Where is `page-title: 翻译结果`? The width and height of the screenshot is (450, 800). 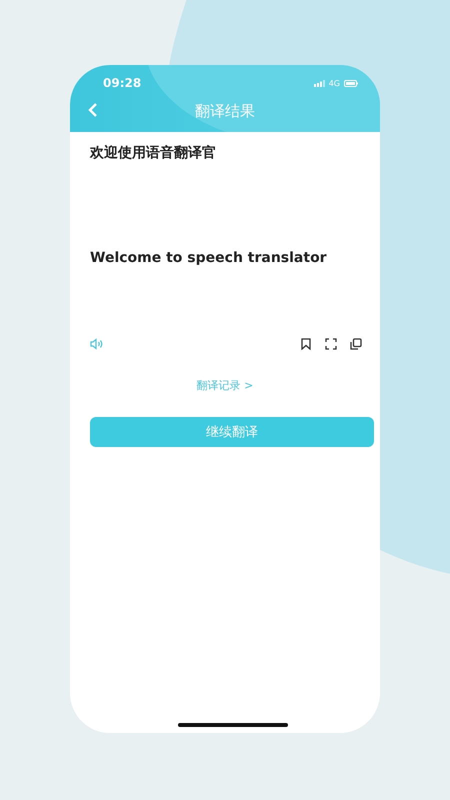
page-title: 翻译结果 is located at coordinates (225, 111).